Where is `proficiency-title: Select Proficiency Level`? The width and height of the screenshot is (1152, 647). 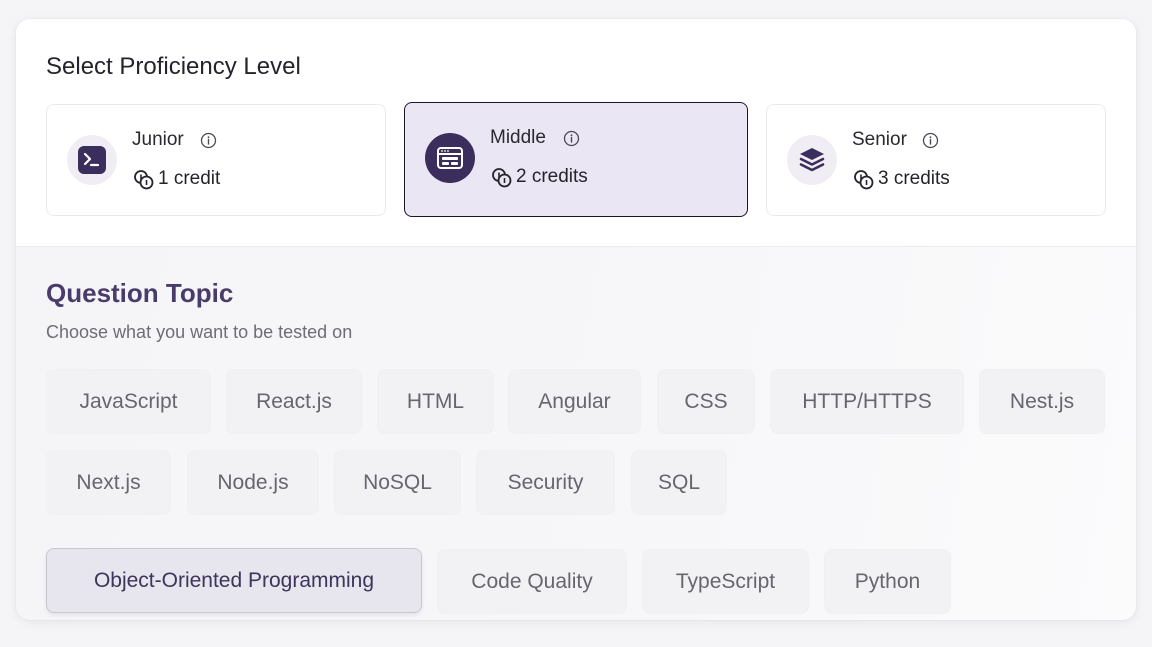 proficiency-title: Select Proficiency Level is located at coordinates (173, 66).